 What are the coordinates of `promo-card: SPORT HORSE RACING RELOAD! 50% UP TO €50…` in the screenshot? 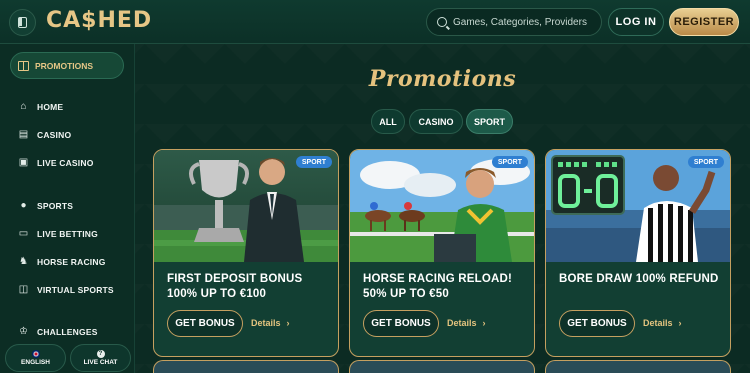 It's located at (442, 253).